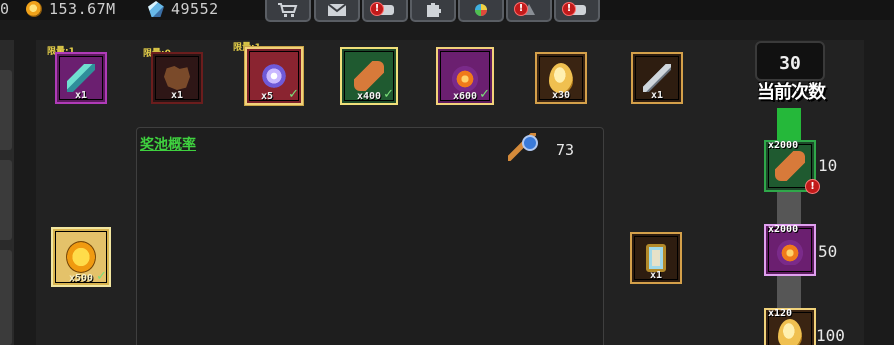 This screenshot has height=345, width=894. Describe the element at coordinates (789, 124) in the screenshot. I see `milestone-progress-fill` at that location.